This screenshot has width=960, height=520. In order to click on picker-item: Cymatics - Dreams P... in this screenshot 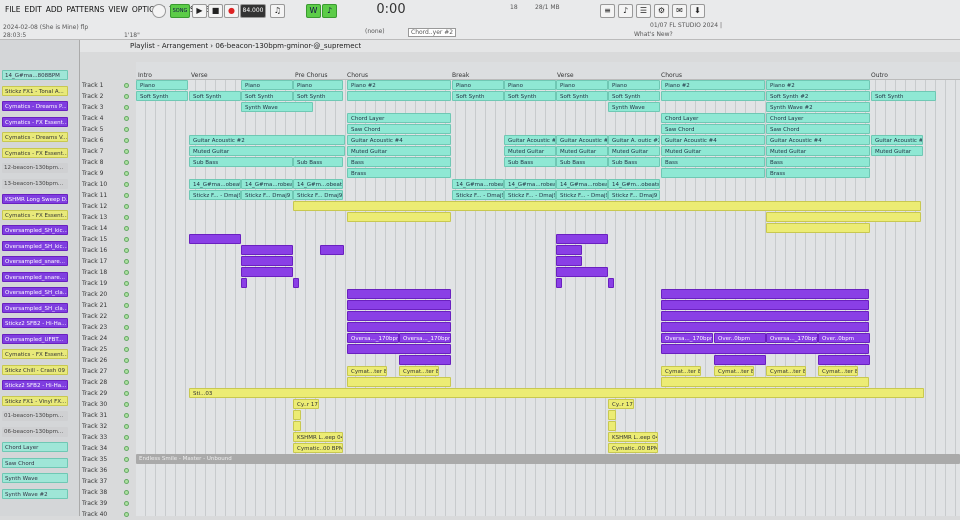, I will do `click(35, 106)`.